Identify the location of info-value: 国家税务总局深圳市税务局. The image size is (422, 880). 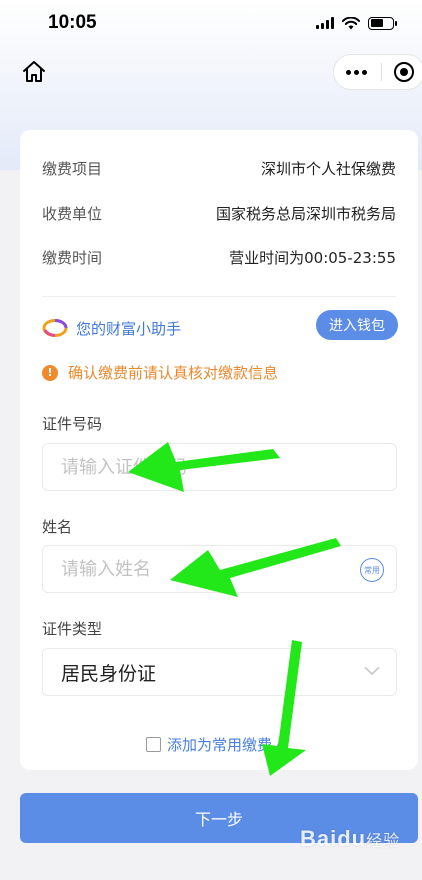
(305, 213).